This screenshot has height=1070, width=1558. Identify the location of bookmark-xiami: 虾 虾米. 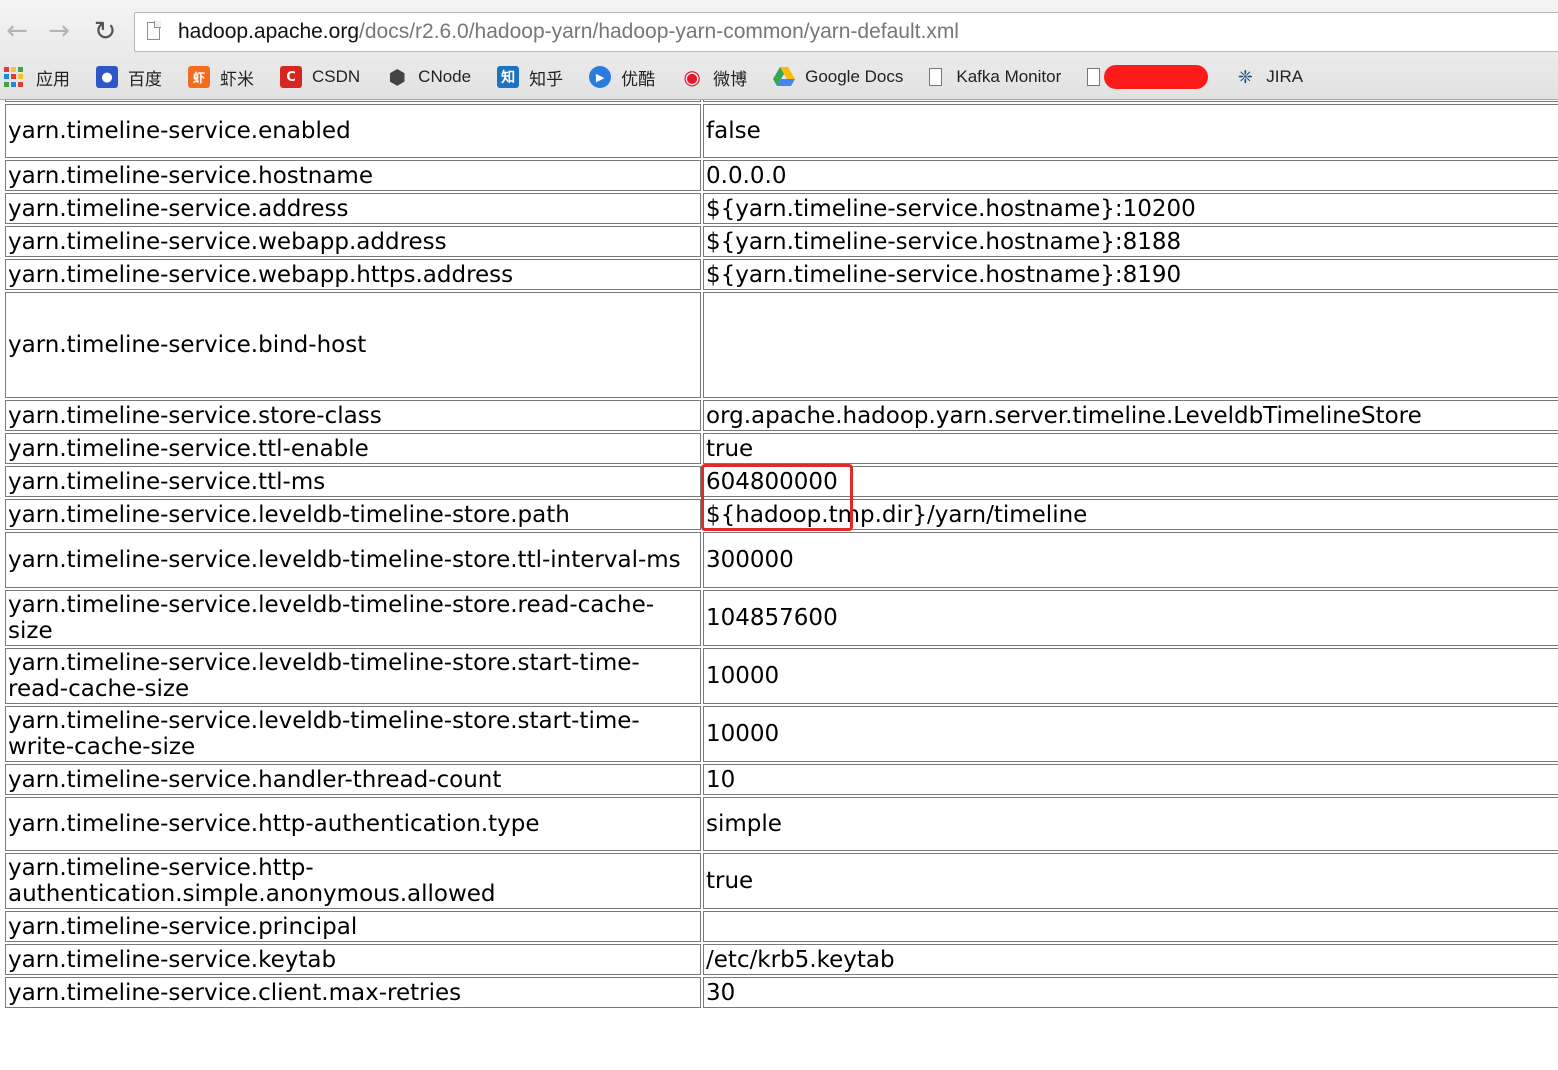
(221, 77).